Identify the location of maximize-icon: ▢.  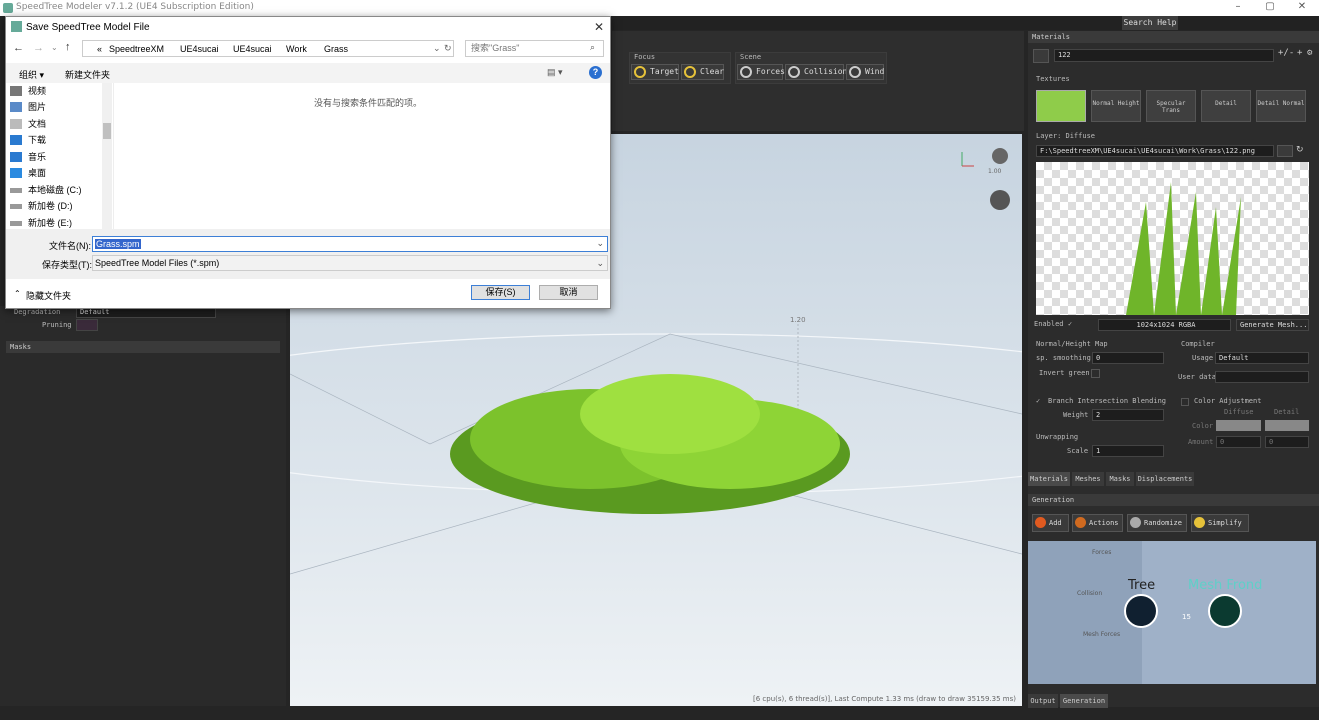
(1270, 6).